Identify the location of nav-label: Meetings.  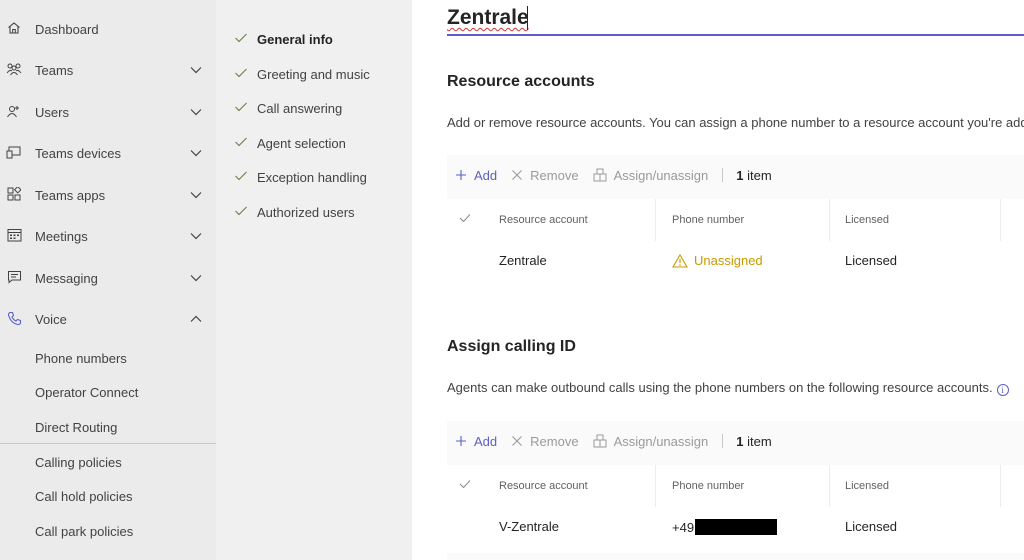
(61, 236).